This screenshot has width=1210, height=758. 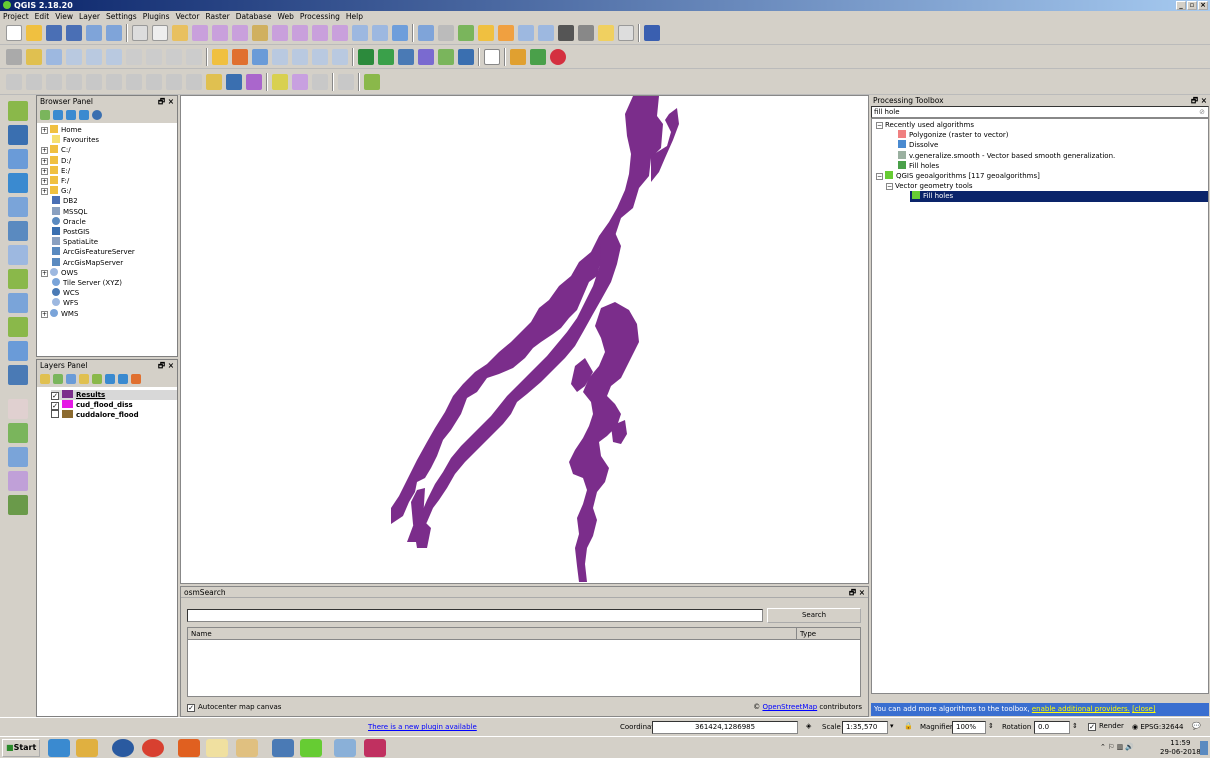 I want to click on reshape-icon, so click(x=174, y=82).